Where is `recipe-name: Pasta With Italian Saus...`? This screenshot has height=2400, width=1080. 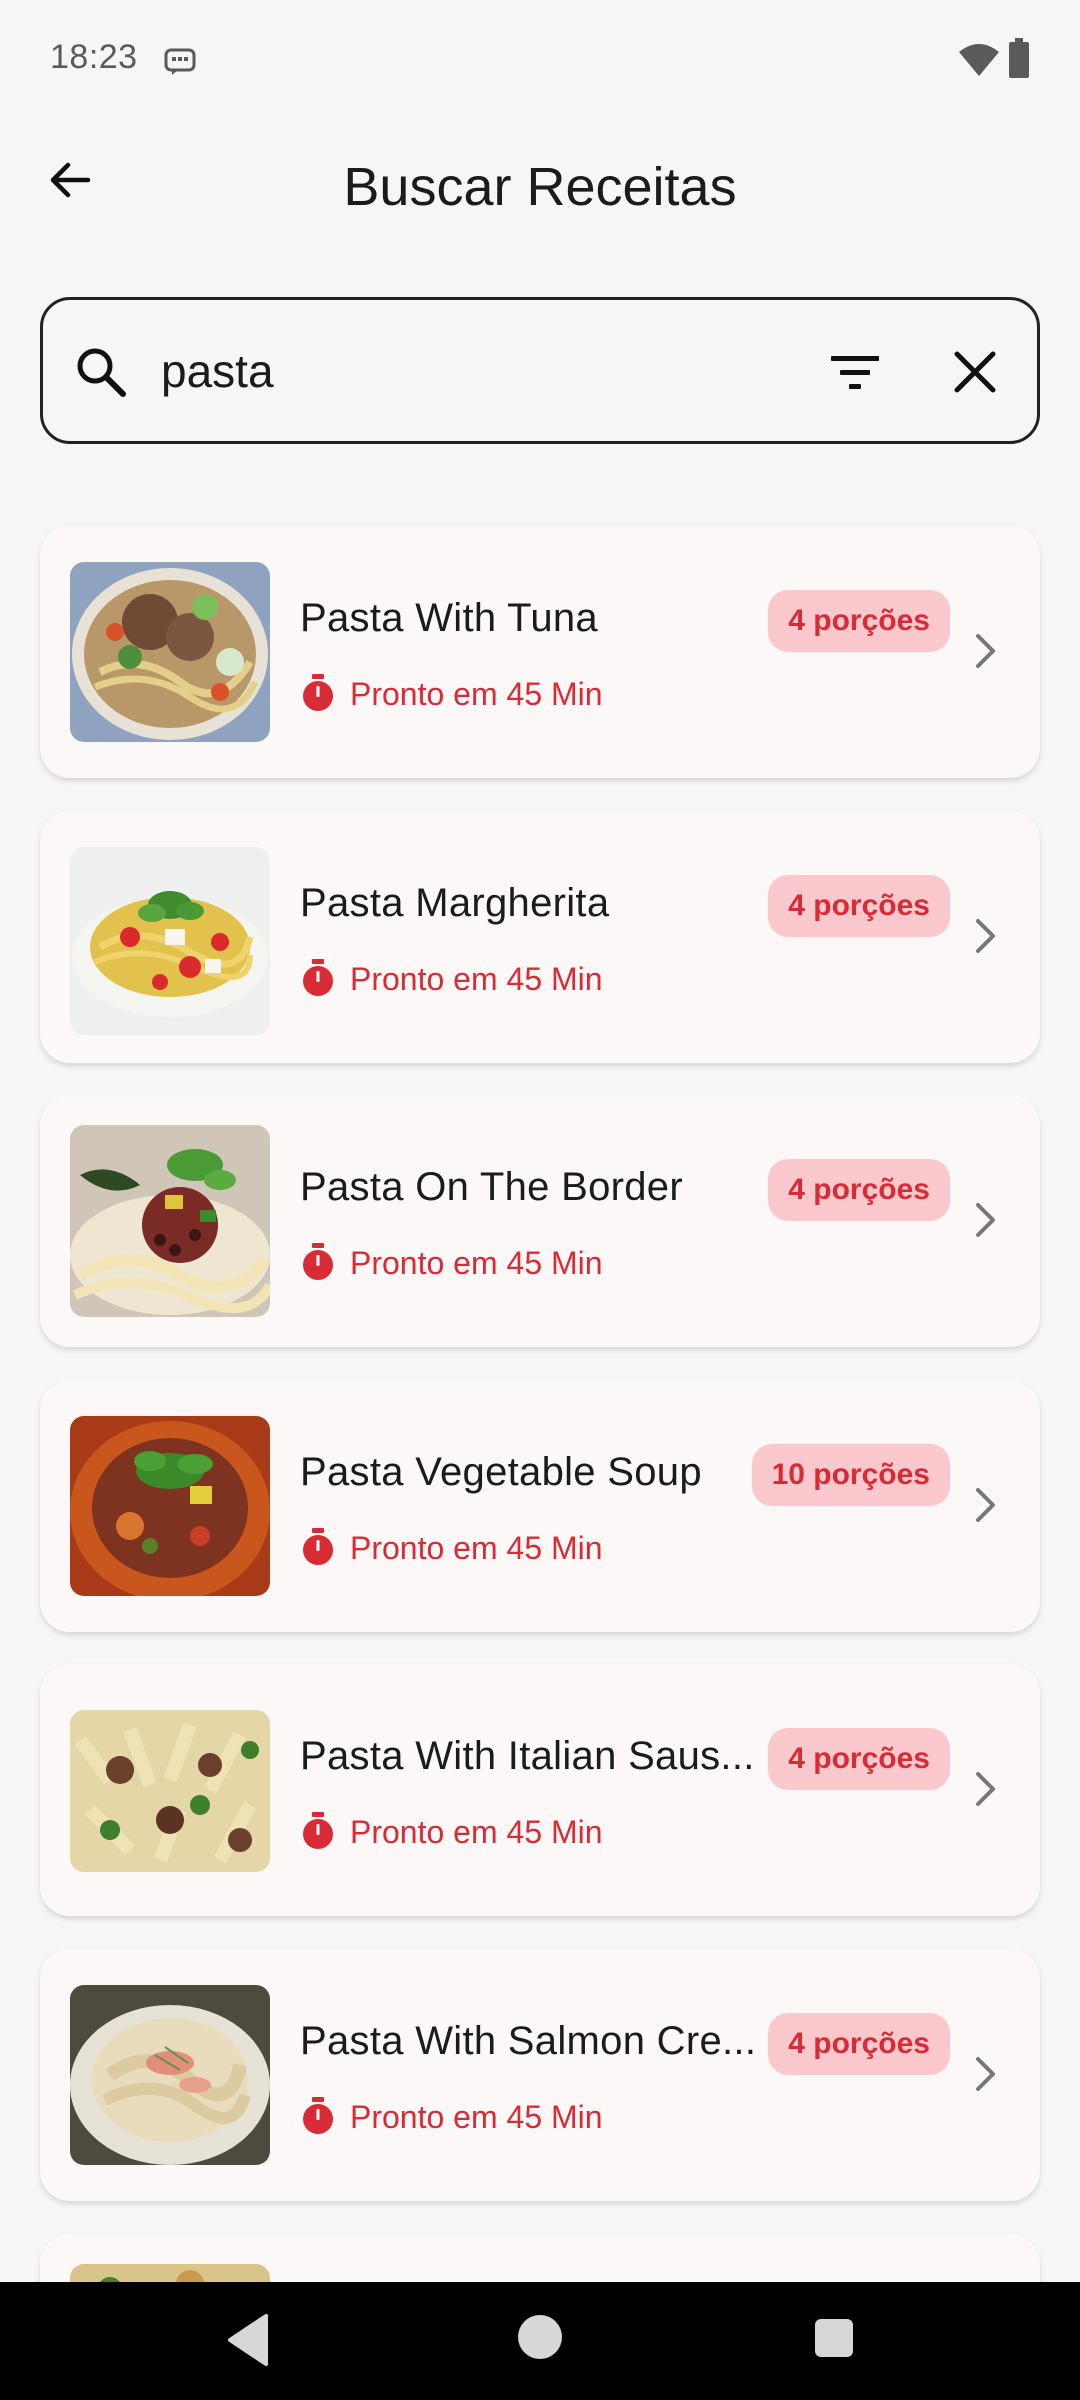 recipe-name: Pasta With Italian Saus... is located at coordinates (527, 1756).